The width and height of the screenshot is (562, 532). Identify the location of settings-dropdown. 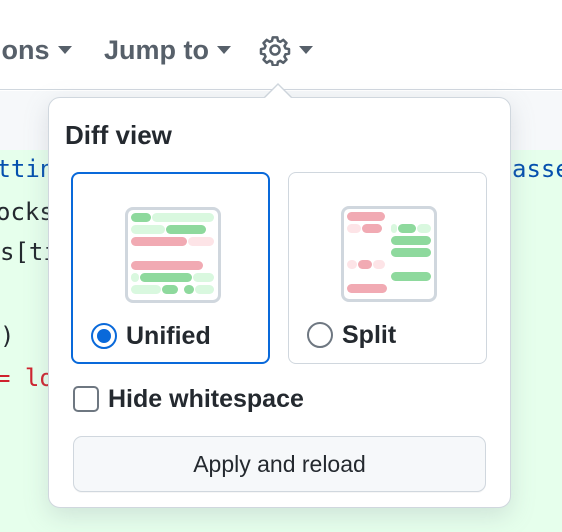
(286, 50).